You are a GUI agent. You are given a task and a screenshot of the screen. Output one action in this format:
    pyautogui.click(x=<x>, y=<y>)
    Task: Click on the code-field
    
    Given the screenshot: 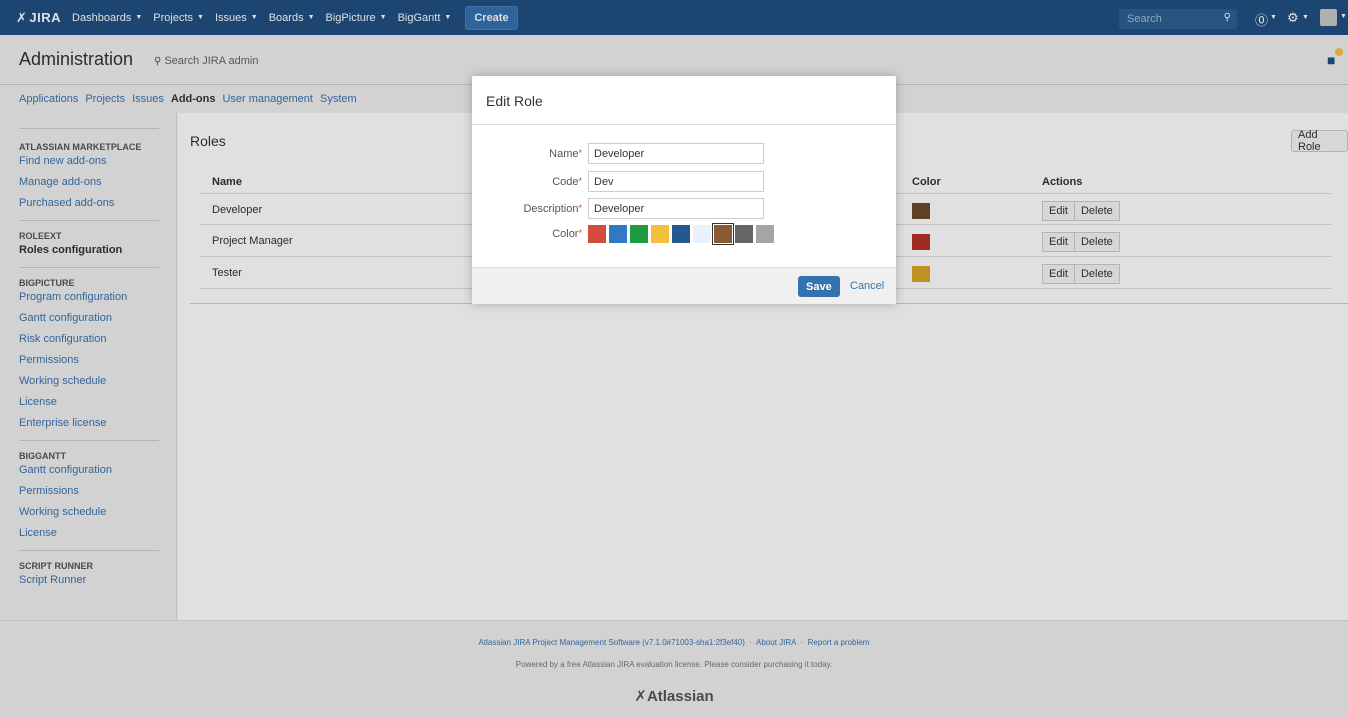 What is the action you would take?
    pyautogui.click(x=676, y=181)
    